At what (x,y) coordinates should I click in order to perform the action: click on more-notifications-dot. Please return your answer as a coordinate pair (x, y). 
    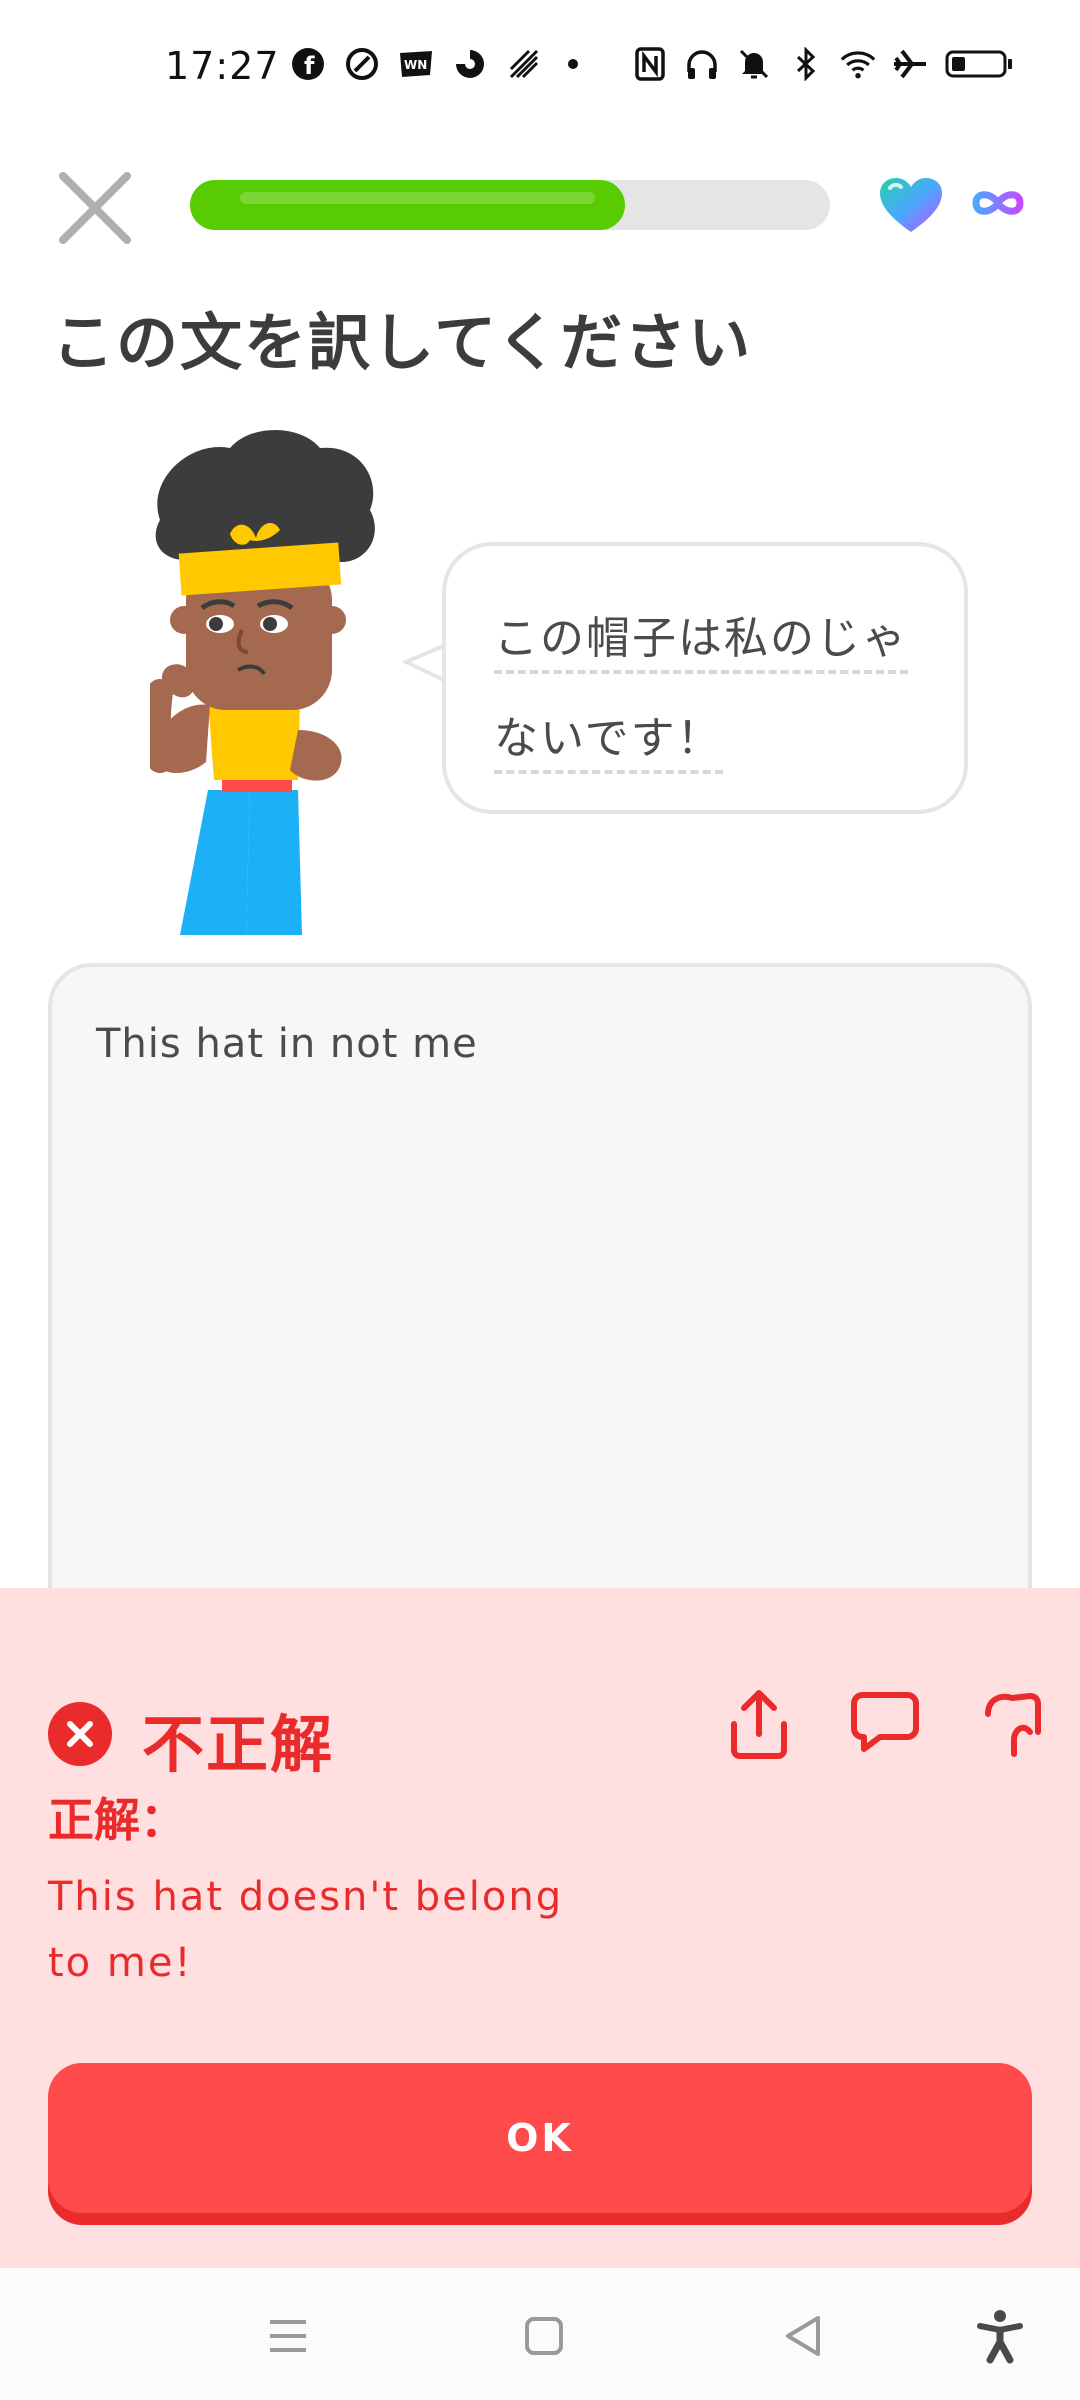
    Looking at the image, I should click on (573, 64).